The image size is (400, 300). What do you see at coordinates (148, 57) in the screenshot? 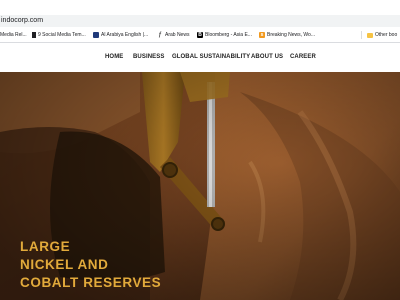
I see `nav-business: BUSINESS` at bounding box center [148, 57].